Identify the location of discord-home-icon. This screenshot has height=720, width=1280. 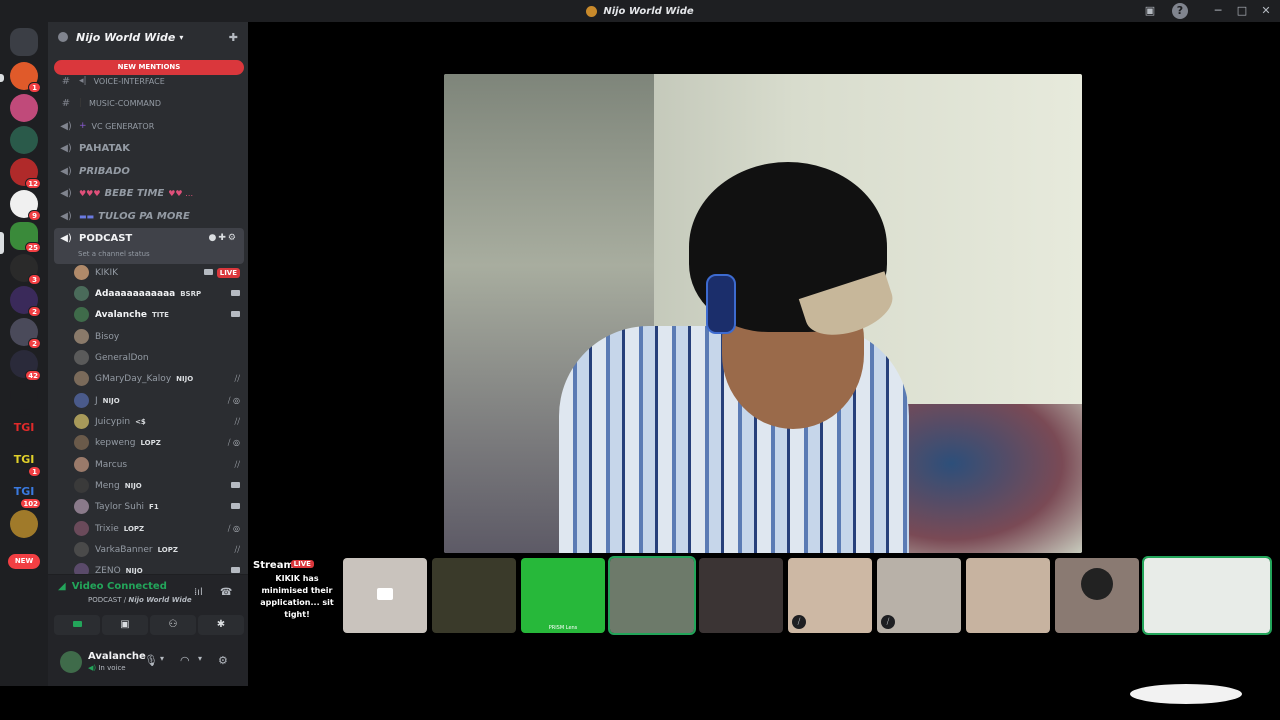
(24, 42).